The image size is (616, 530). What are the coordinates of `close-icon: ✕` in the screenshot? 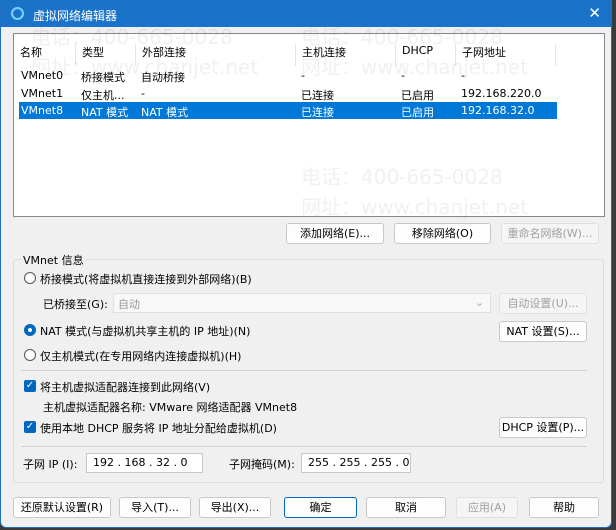 It's located at (594, 13).